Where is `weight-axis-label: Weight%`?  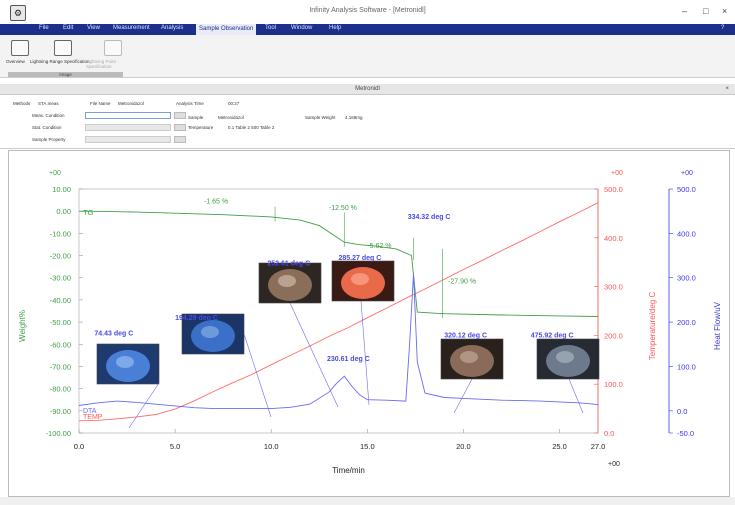
weight-axis-label: Weight% is located at coordinates (22, 326).